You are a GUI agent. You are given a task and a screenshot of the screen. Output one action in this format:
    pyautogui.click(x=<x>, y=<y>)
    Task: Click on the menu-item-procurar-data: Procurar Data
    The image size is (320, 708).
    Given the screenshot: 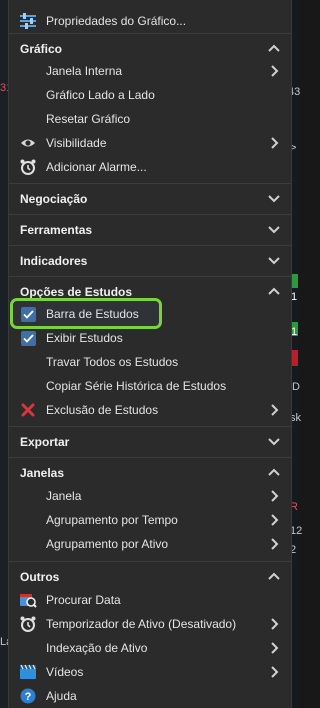 What is the action you would take?
    pyautogui.click(x=150, y=600)
    